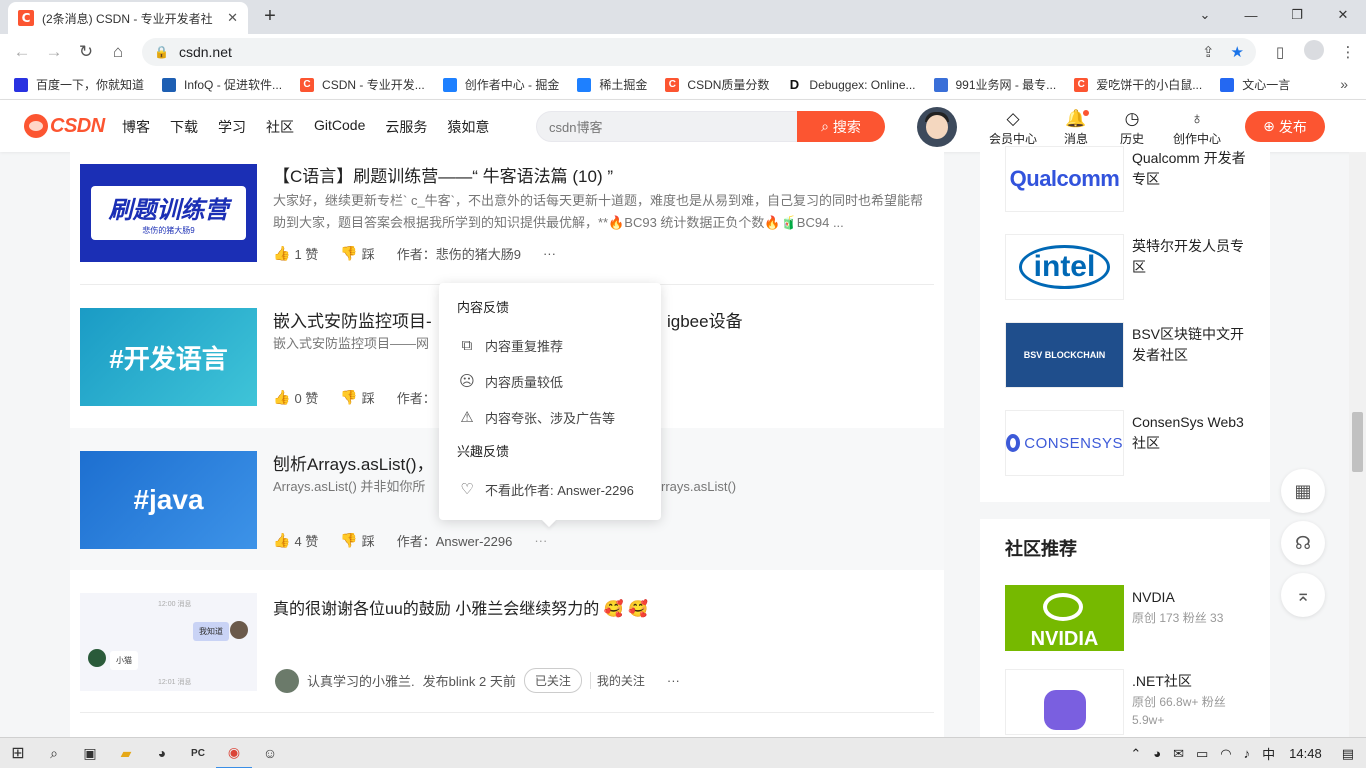  What do you see at coordinates (617, 680) in the screenshot?
I see `my-follow-link: 我的关注` at bounding box center [617, 680].